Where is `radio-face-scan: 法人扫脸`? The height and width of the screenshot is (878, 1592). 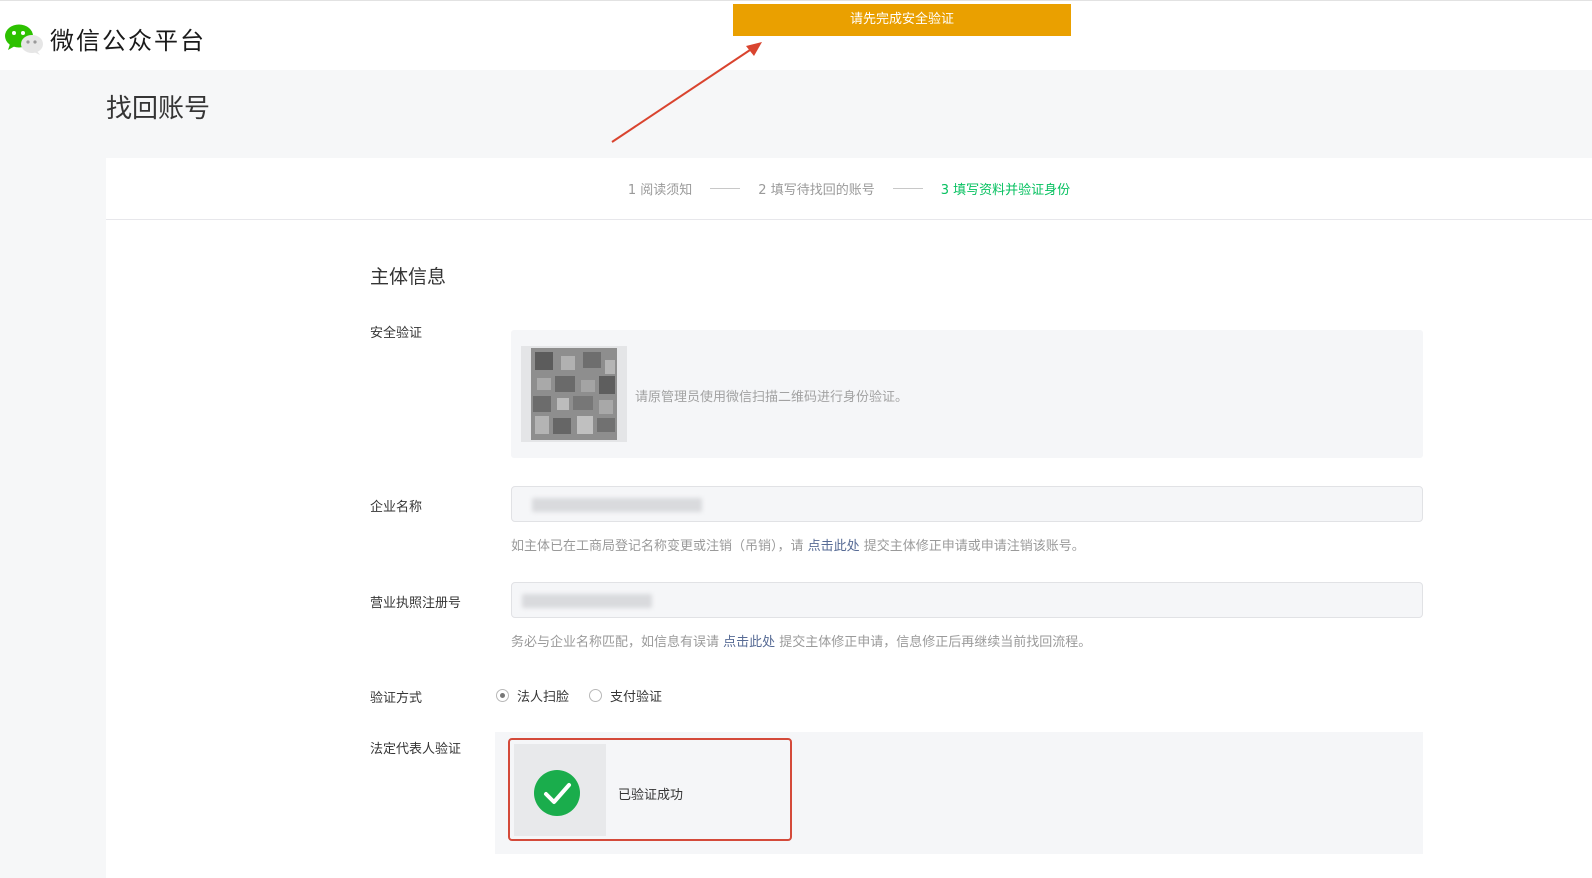 radio-face-scan: 法人扫脸 is located at coordinates (532, 695).